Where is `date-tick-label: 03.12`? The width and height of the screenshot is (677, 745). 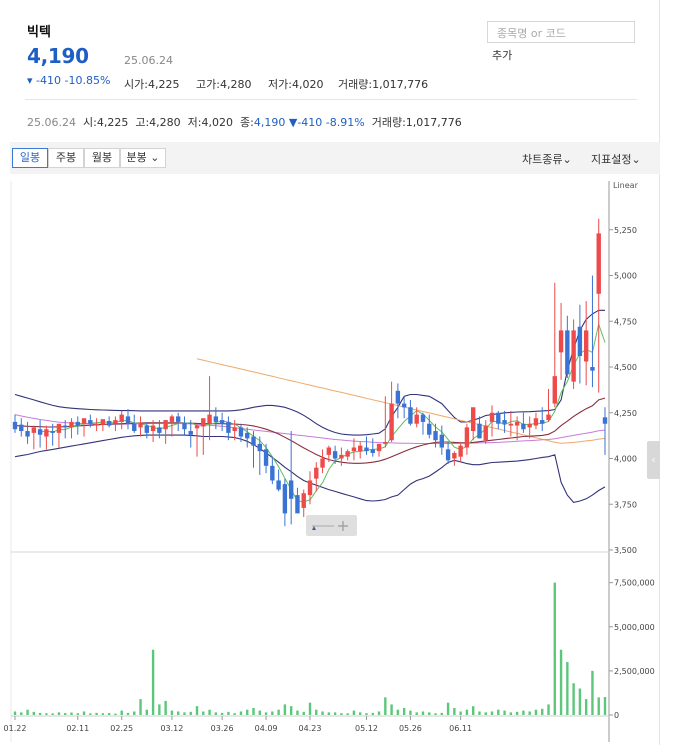 date-tick-label: 03.12 is located at coordinates (171, 728).